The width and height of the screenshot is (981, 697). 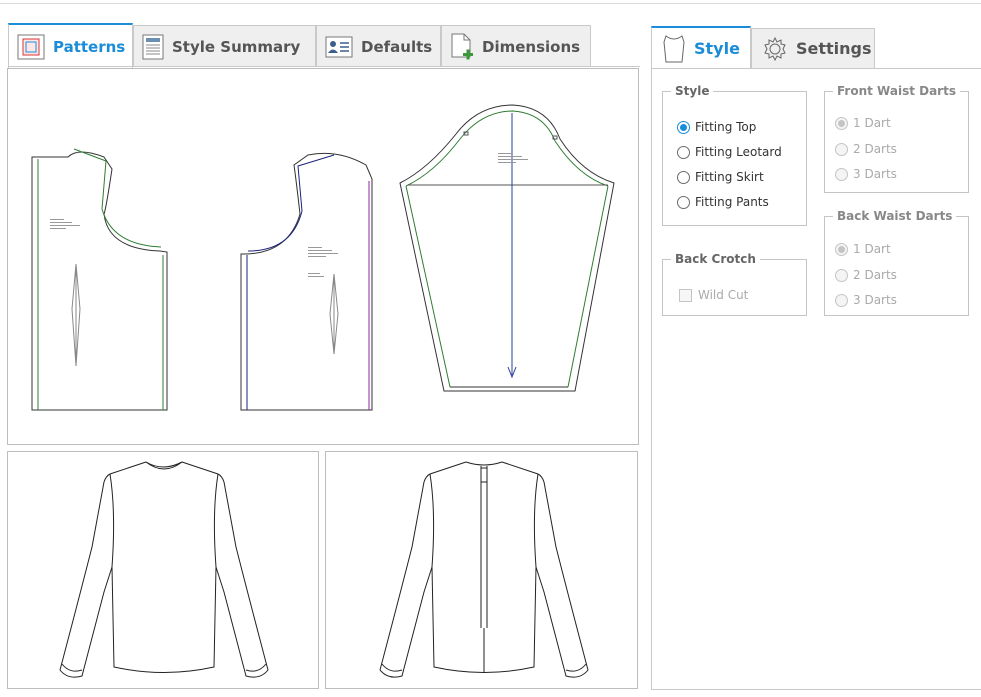 I want to click on tab-settings: Settings, so click(x=813, y=48).